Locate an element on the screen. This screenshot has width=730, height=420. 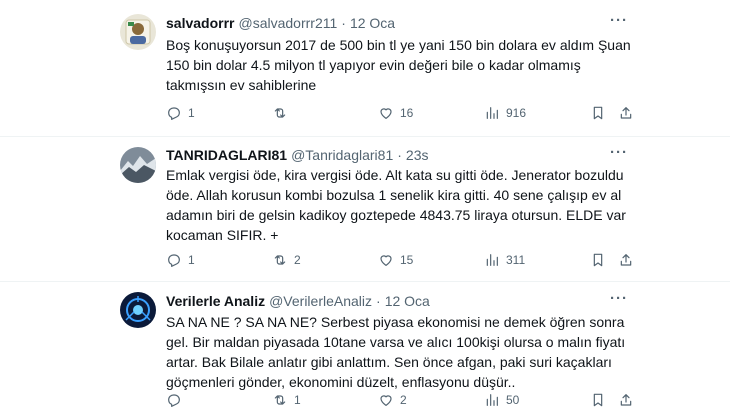
tweet-header: Verilerle Analiz @VerilerleAnaliz · 12 Oca is located at coordinates (398, 301).